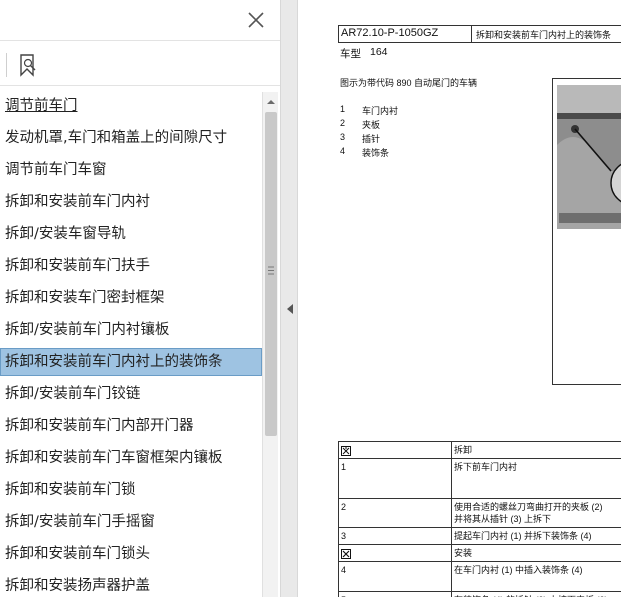  I want to click on bookmark-label: 拆卸/安装车窗导轨, so click(65, 234).